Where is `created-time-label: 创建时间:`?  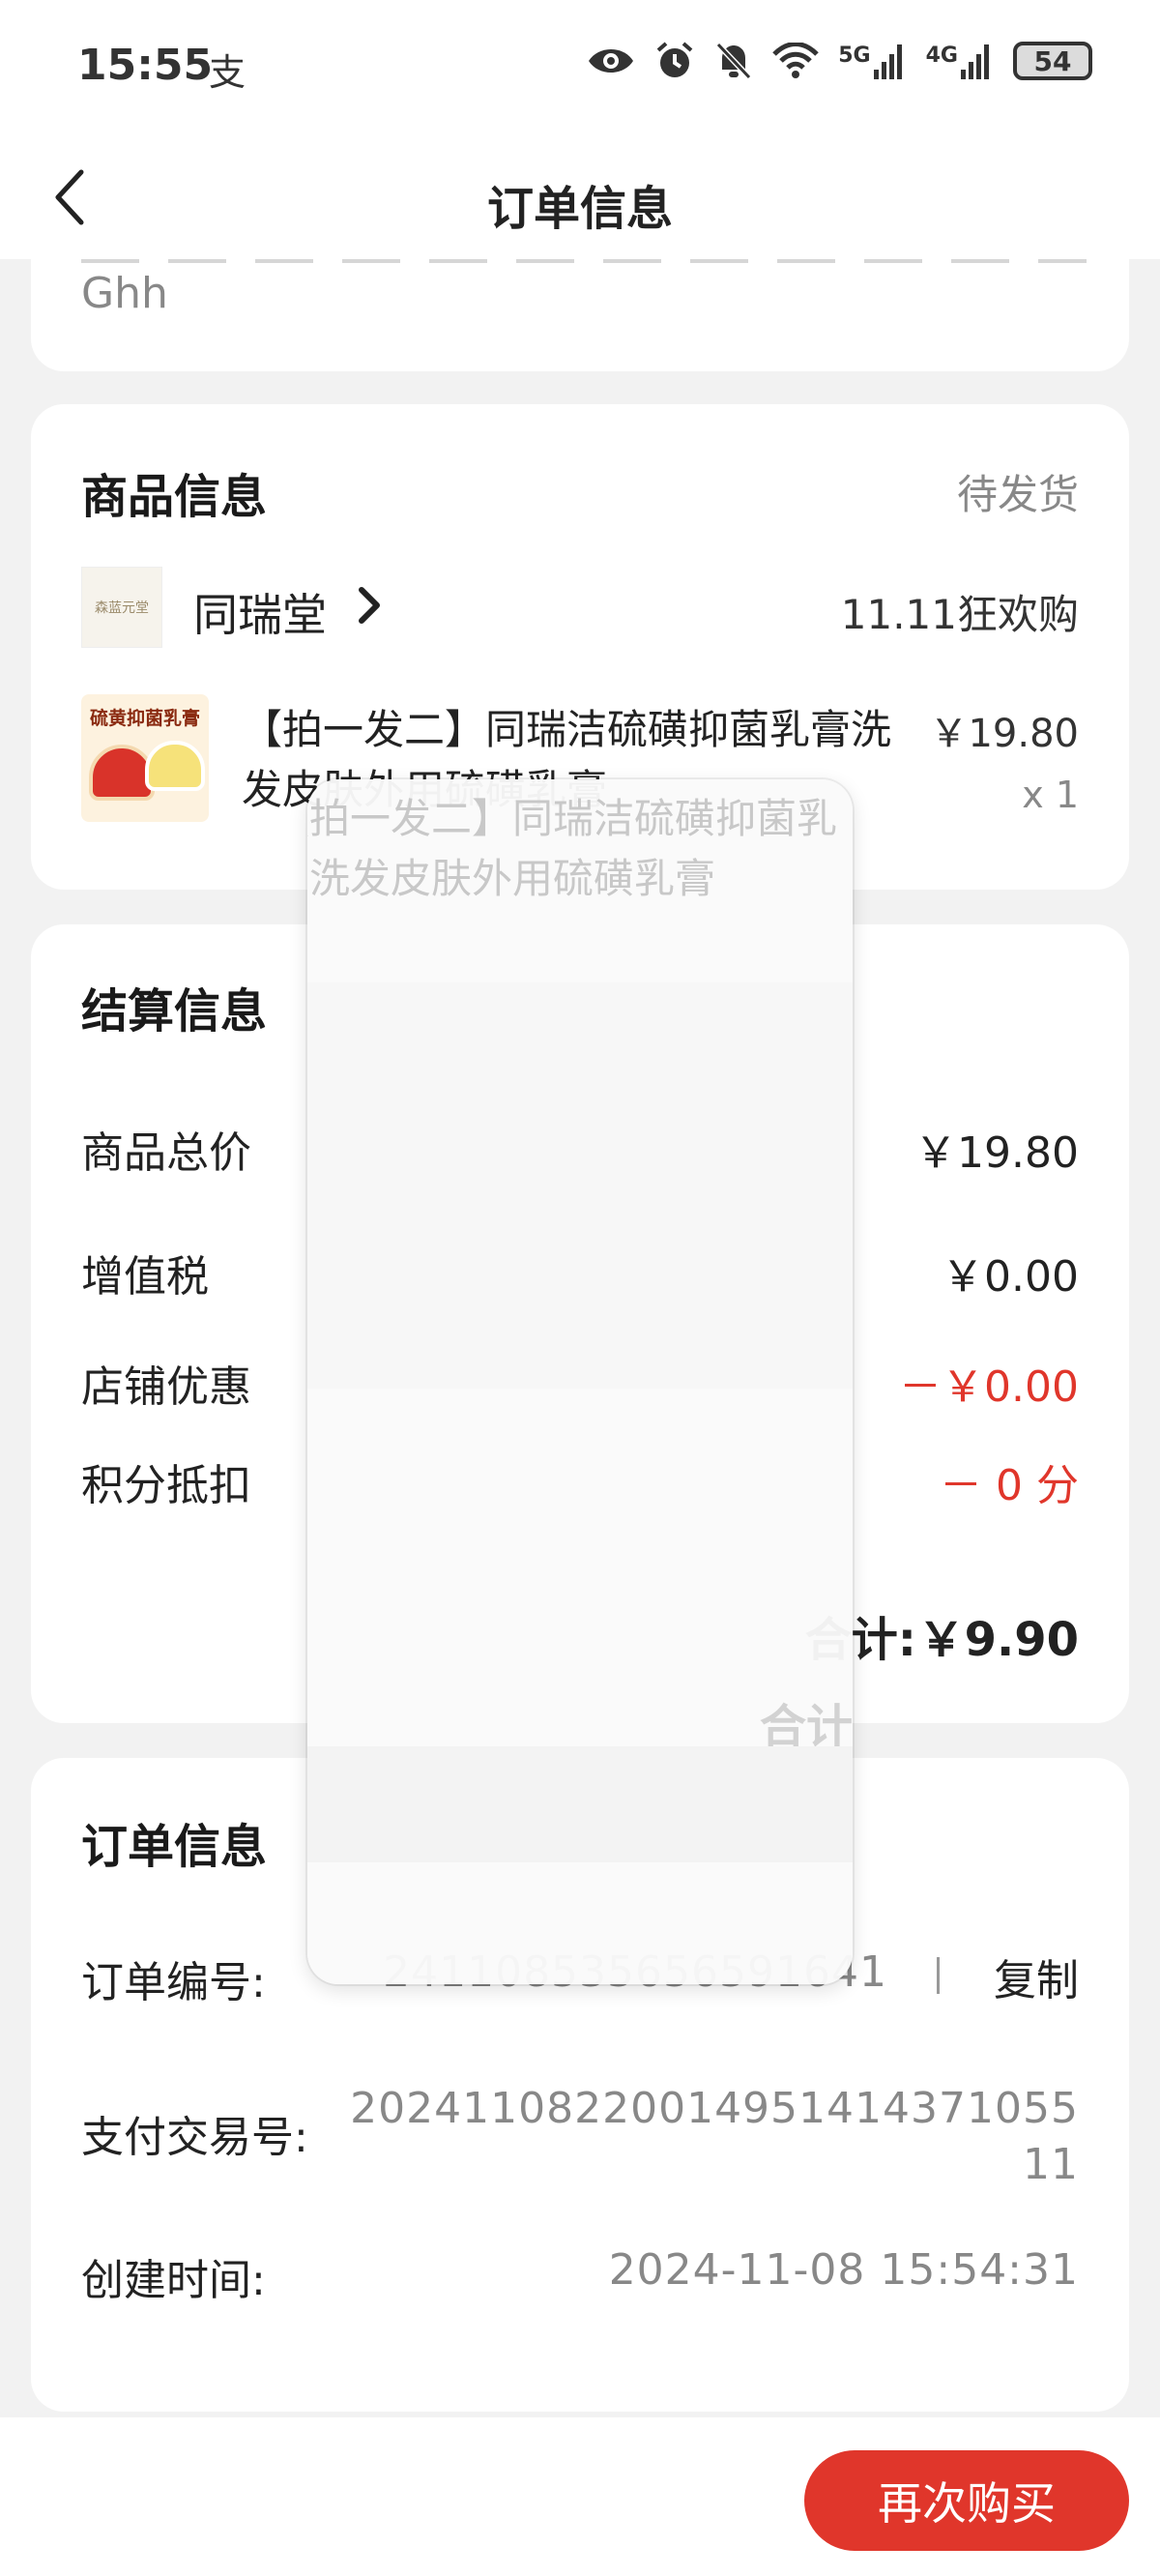
created-time-label: 创建时间: is located at coordinates (174, 2280).